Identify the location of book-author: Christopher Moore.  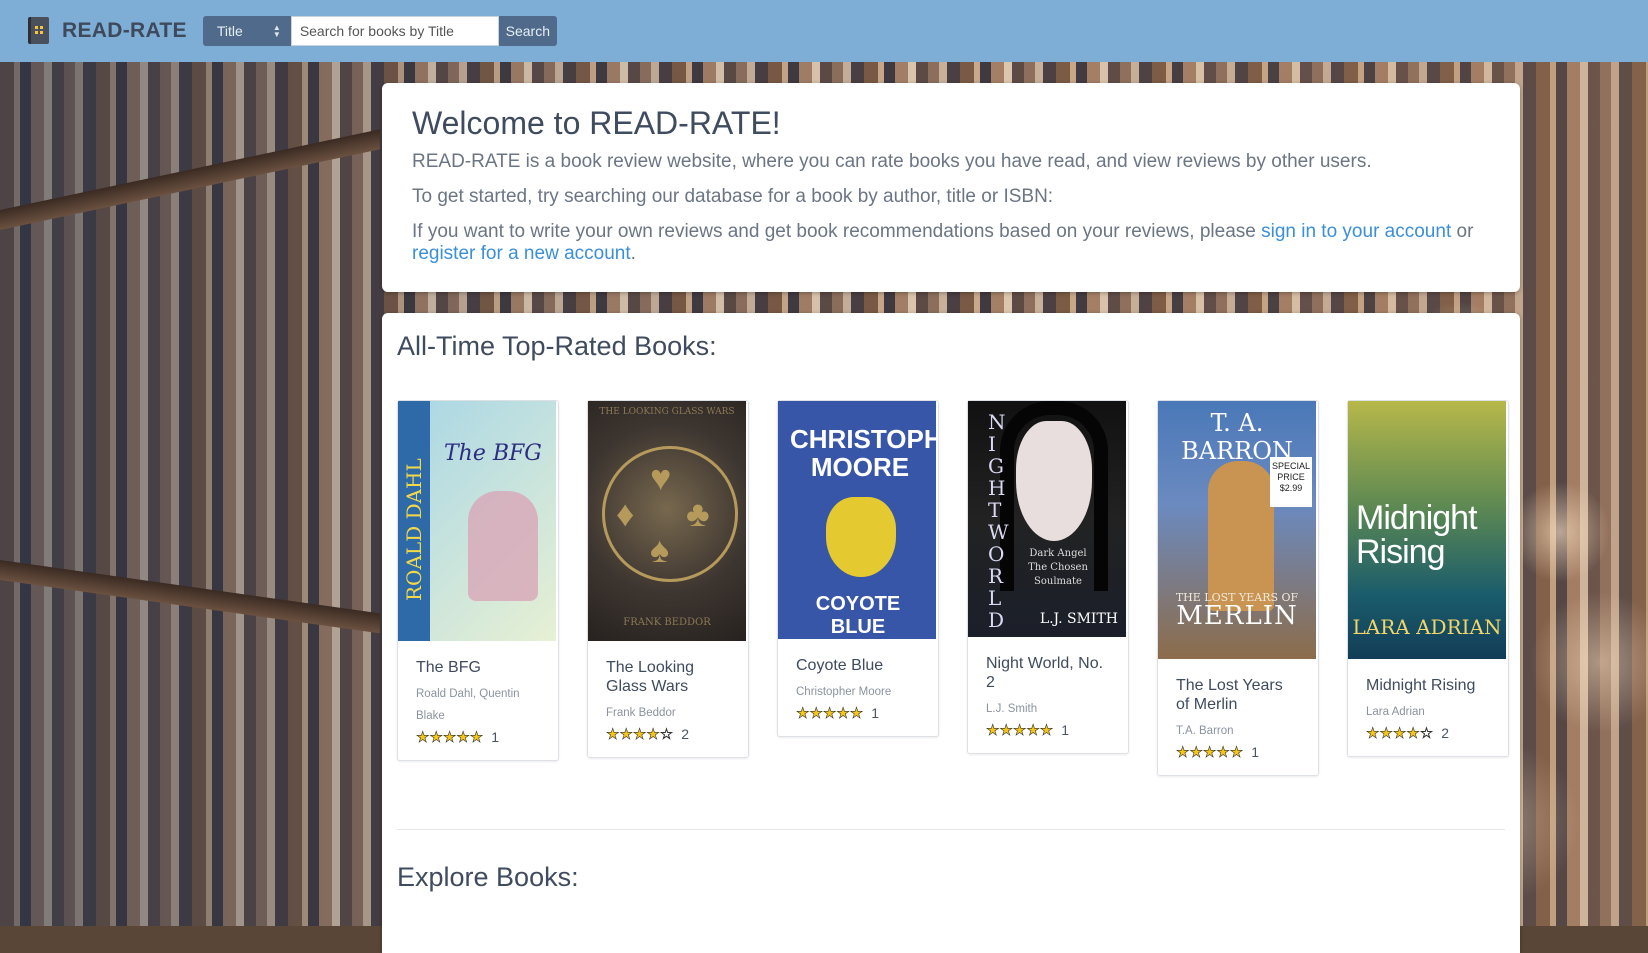
(844, 692).